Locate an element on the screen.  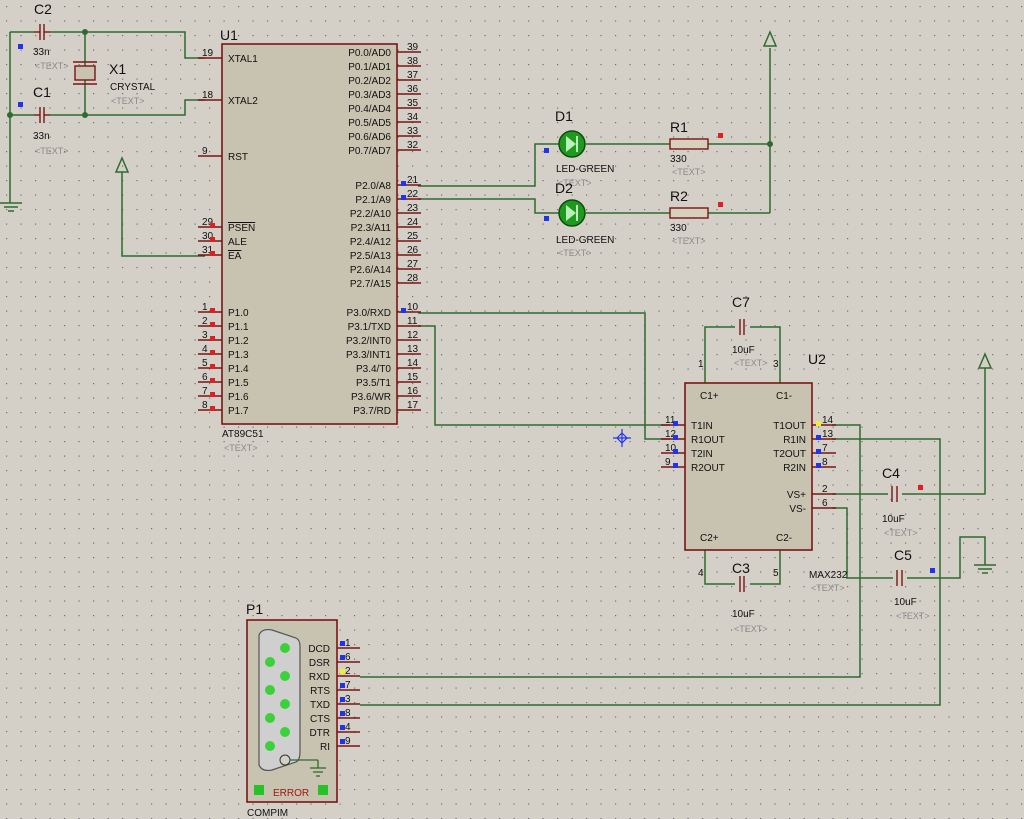
u1-pin-number: 37 is located at coordinates (413, 75).